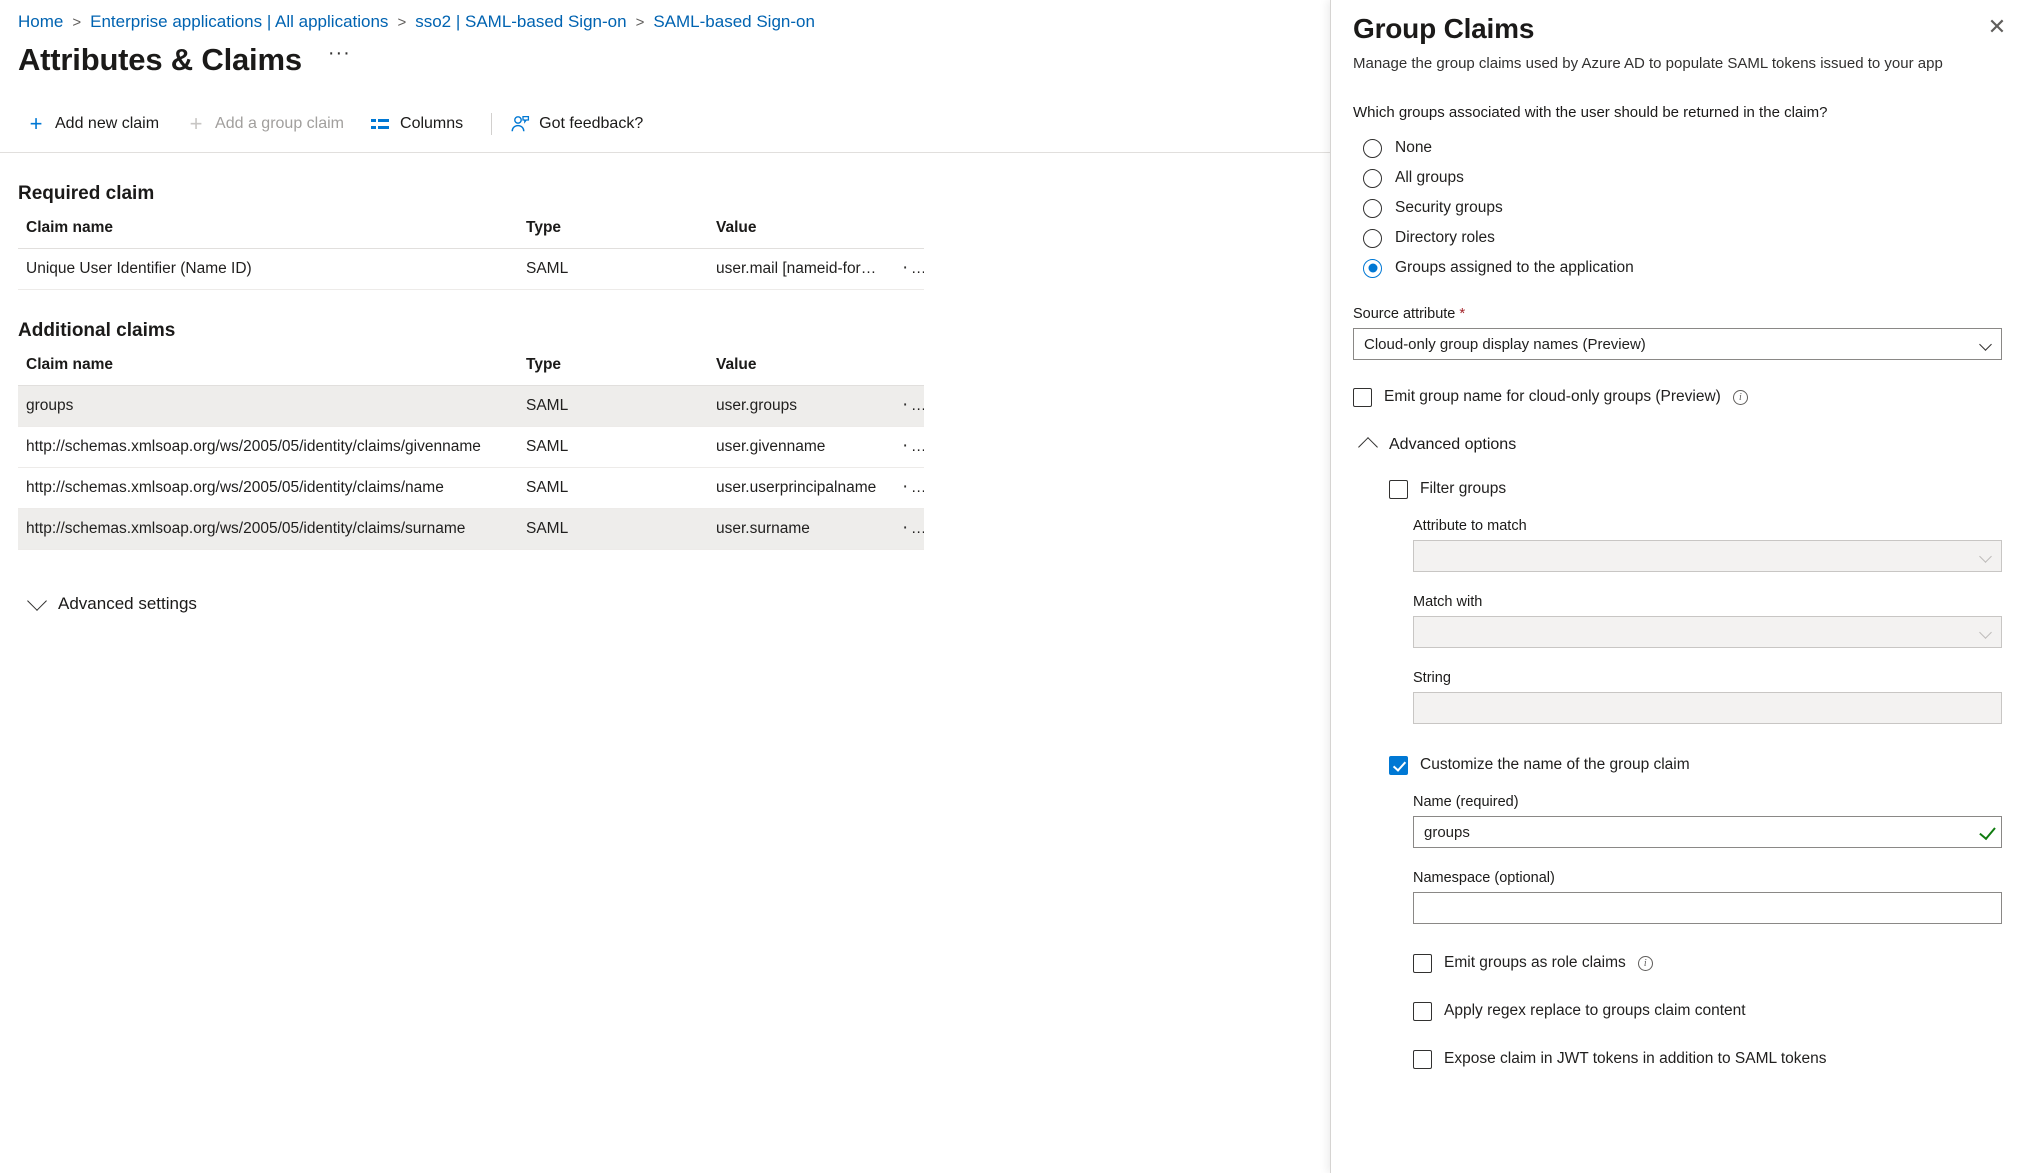 The width and height of the screenshot is (2024, 1173). What do you see at coordinates (1444, 28) in the screenshot?
I see `panel-title: Group Claims` at bounding box center [1444, 28].